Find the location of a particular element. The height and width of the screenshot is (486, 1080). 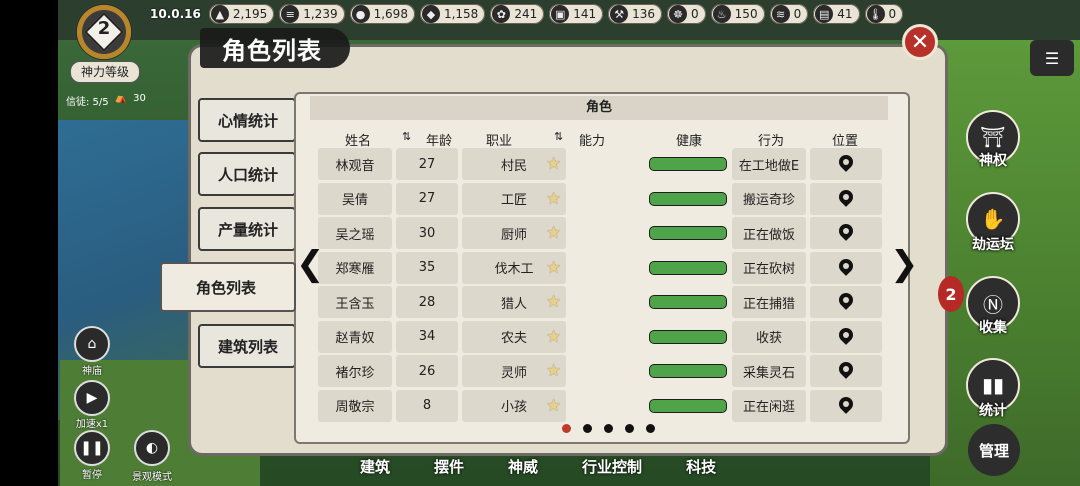

table-row: 褚尔珍 26 灵师 ★ 采集灵石 is located at coordinates (600, 371).